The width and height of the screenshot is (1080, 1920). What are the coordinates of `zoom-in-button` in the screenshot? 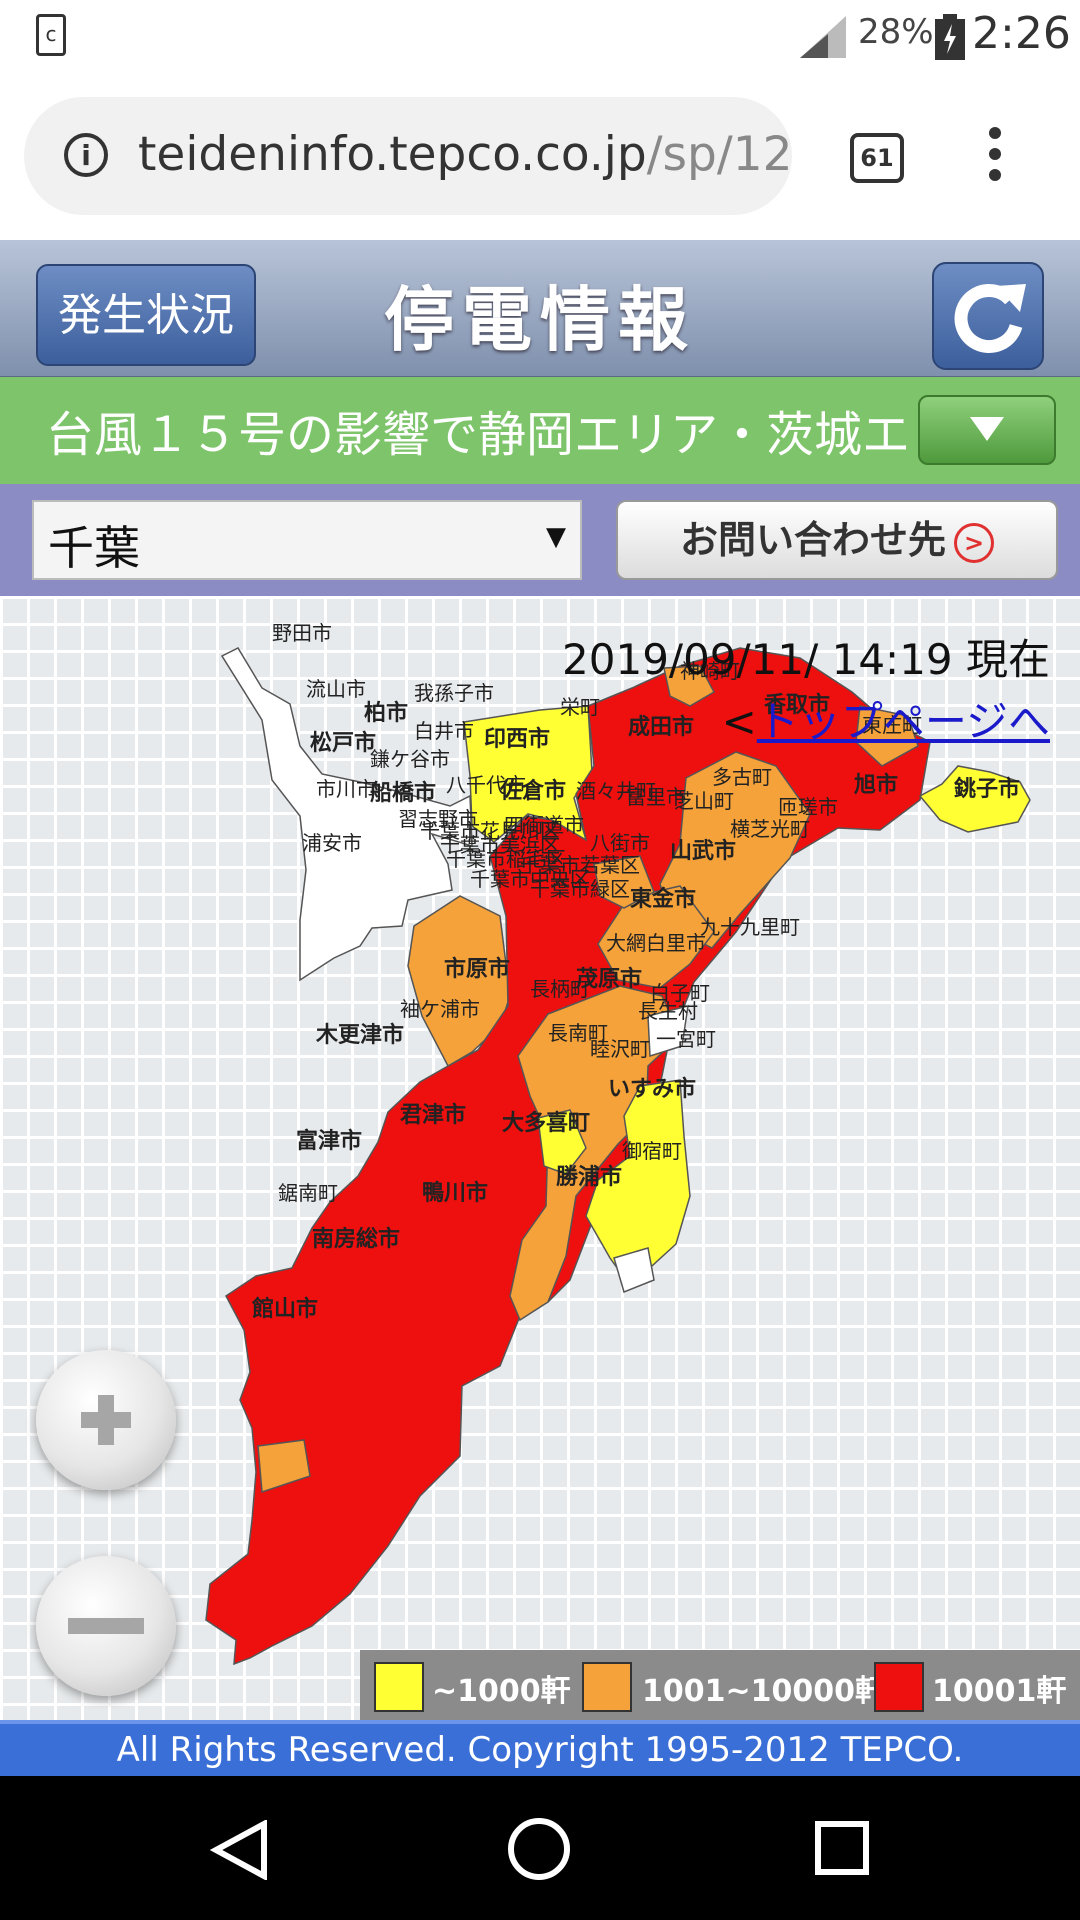 It's located at (106, 1420).